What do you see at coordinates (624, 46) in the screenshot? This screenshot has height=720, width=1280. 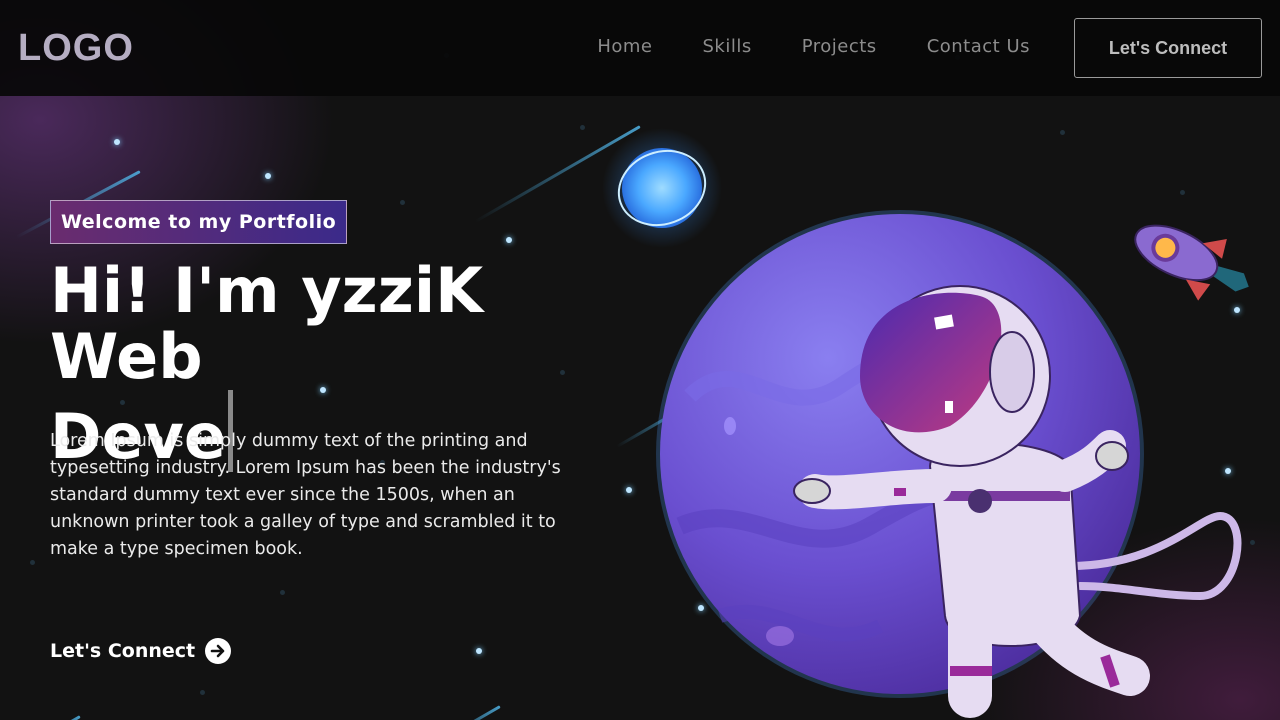 I see `nav-link-home: Home` at bounding box center [624, 46].